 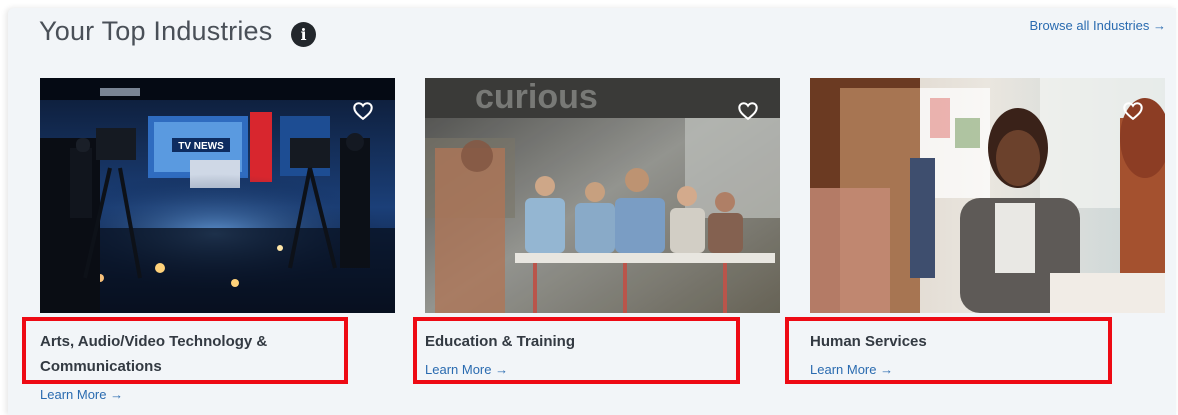 I want to click on browse-all-industries-link: Browse all Industries →, so click(x=1097, y=25).